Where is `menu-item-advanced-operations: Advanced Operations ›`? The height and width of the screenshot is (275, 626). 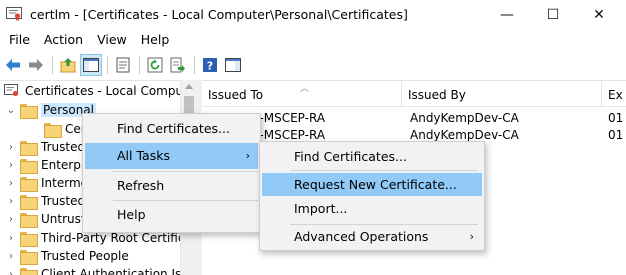 menu-item-advanced-operations: Advanced Operations › is located at coordinates (372, 237).